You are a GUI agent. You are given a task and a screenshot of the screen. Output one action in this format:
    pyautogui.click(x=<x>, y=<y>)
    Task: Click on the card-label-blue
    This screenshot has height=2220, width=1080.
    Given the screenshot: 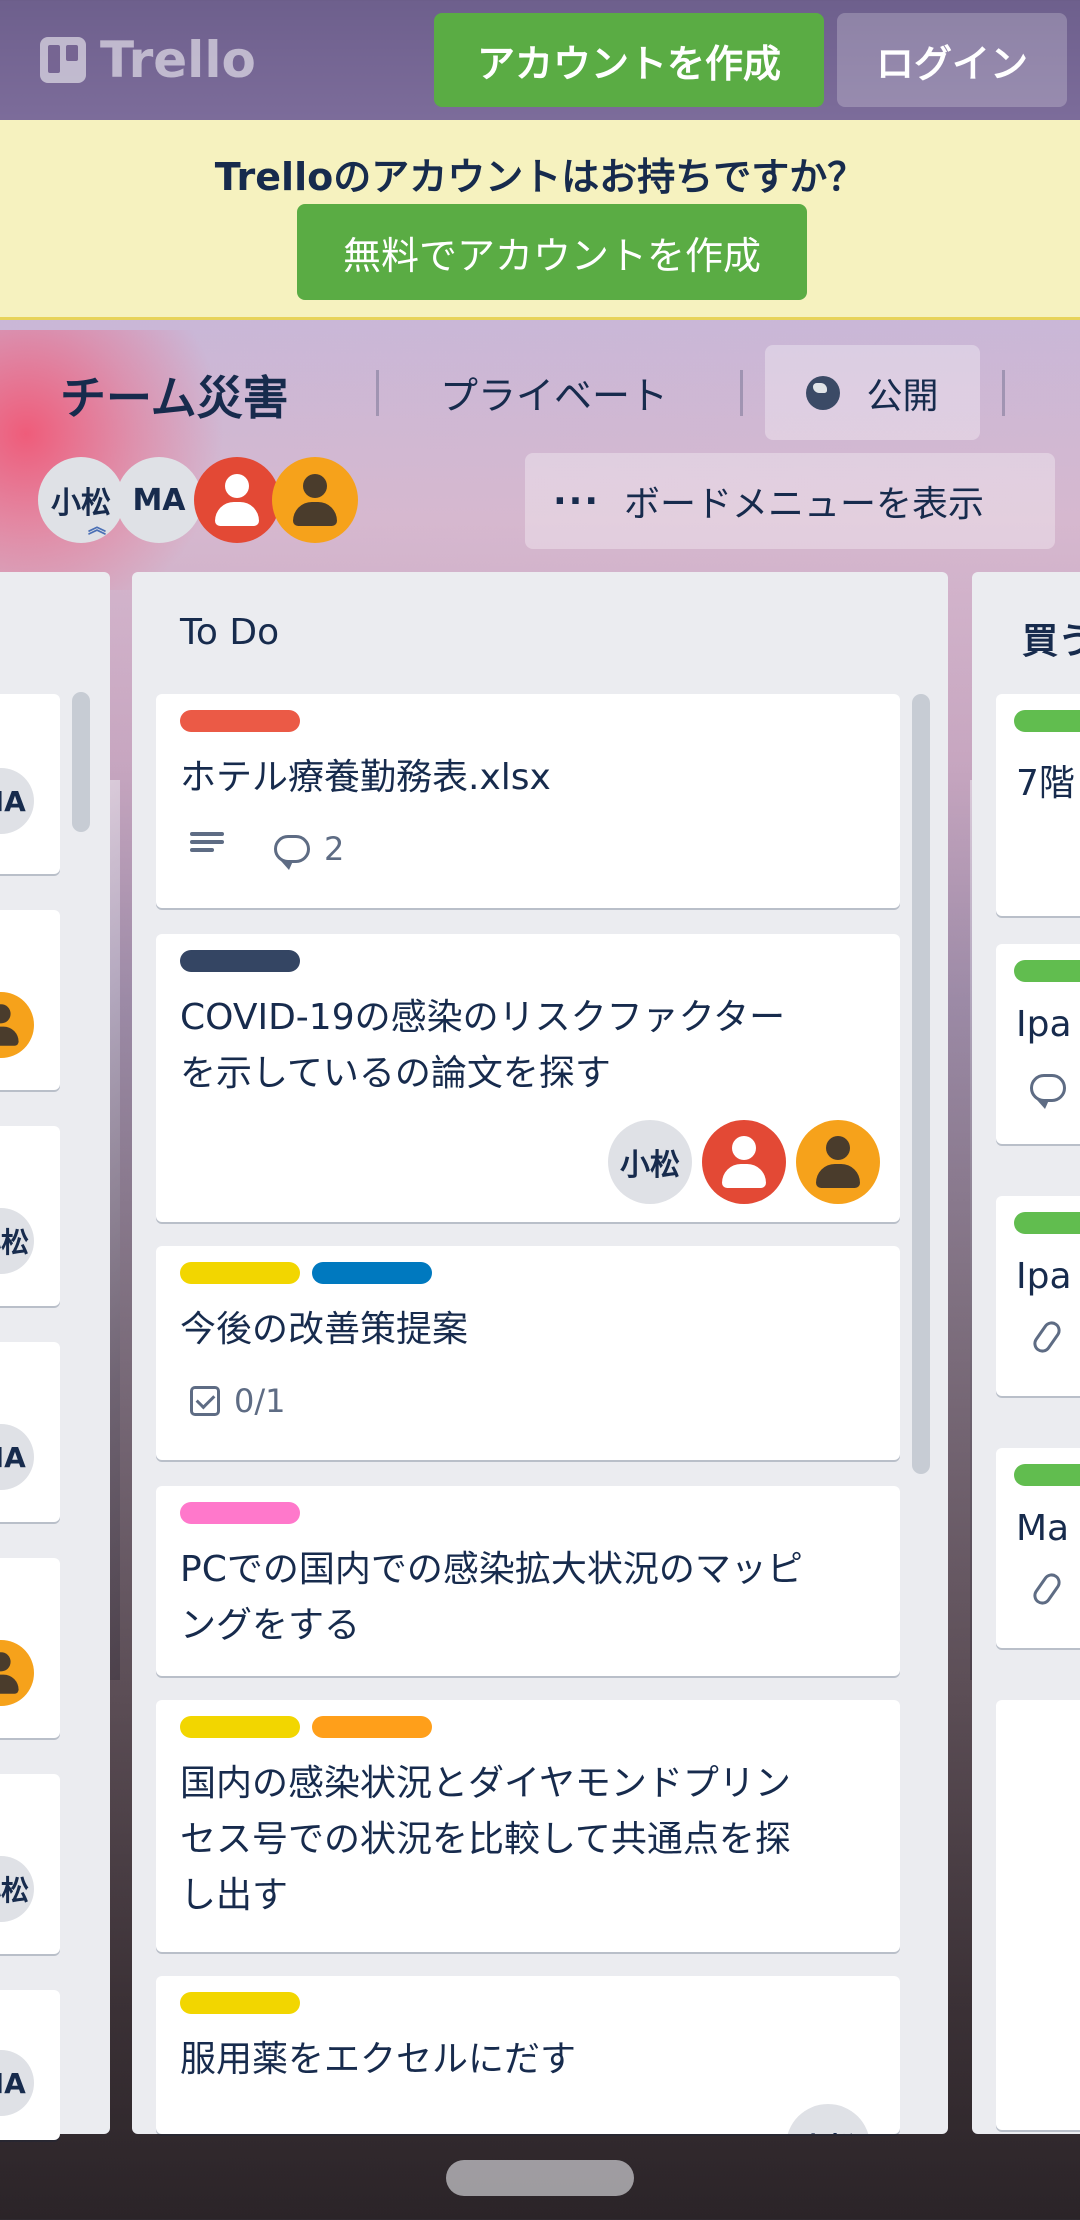 What is the action you would take?
    pyautogui.click(x=372, y=1273)
    